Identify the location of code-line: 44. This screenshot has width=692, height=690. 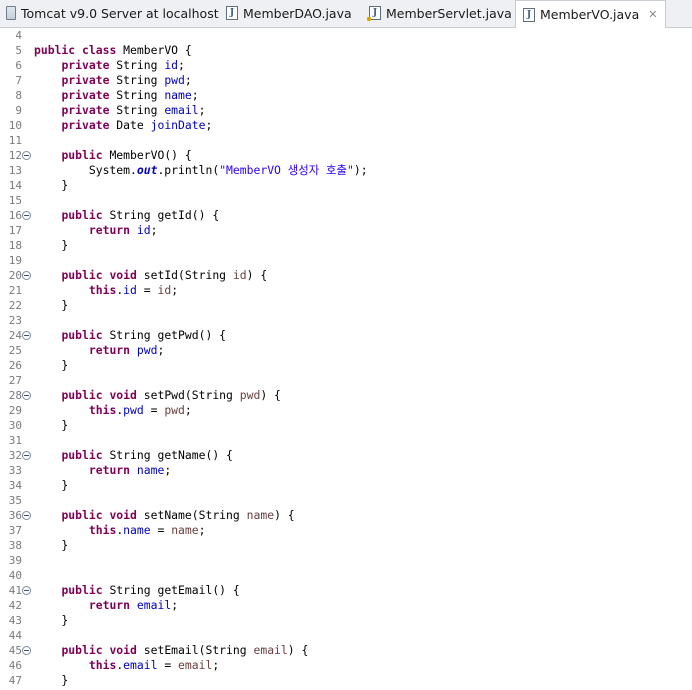
(346, 635).